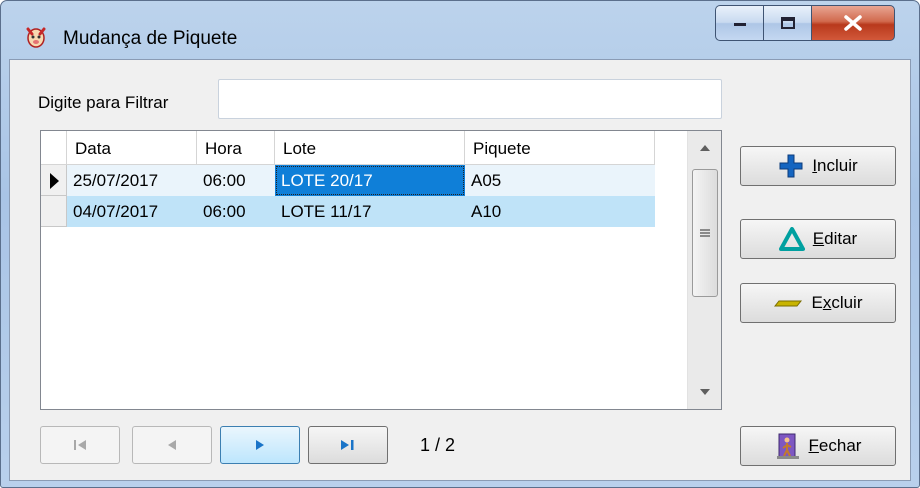 The width and height of the screenshot is (920, 488). I want to click on scrollbar-thumb, so click(705, 233).